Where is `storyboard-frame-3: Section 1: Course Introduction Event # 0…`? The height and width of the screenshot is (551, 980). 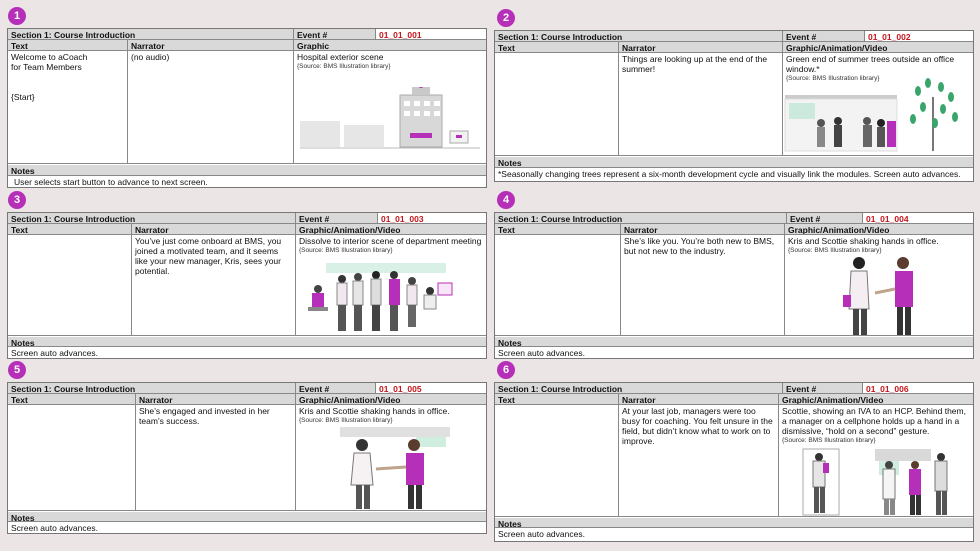 storyboard-frame-3: Section 1: Course Introduction Event # 0… is located at coordinates (247, 285).